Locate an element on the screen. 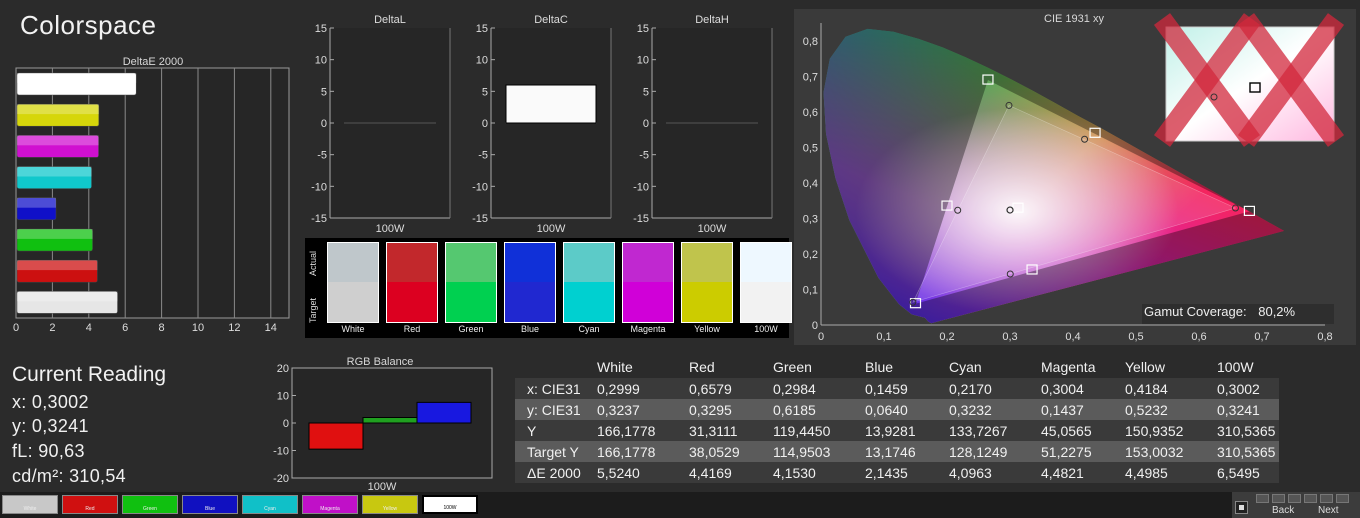 Image resolution: width=1360 pixels, height=518 pixels. table-cell: 0,6579 is located at coordinates (719, 388).